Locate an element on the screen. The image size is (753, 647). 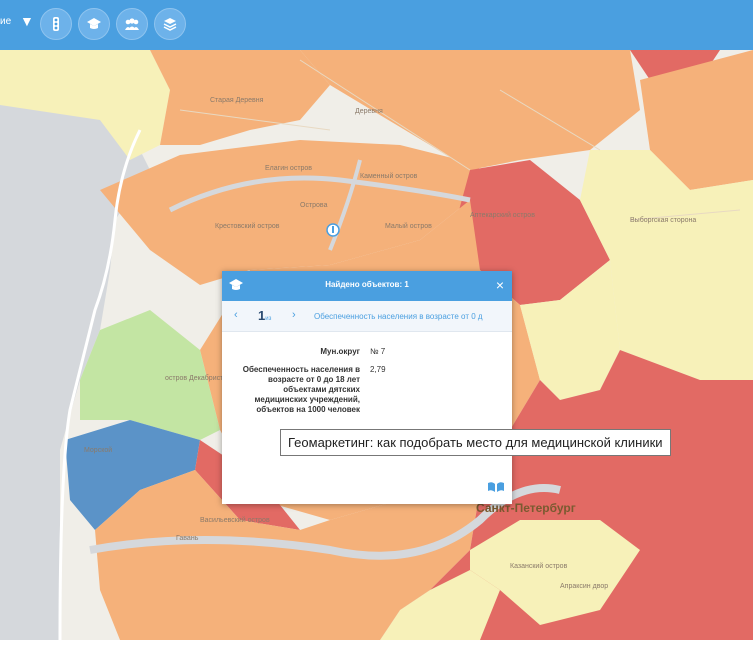
map-pin-marker is located at coordinates (333, 229).